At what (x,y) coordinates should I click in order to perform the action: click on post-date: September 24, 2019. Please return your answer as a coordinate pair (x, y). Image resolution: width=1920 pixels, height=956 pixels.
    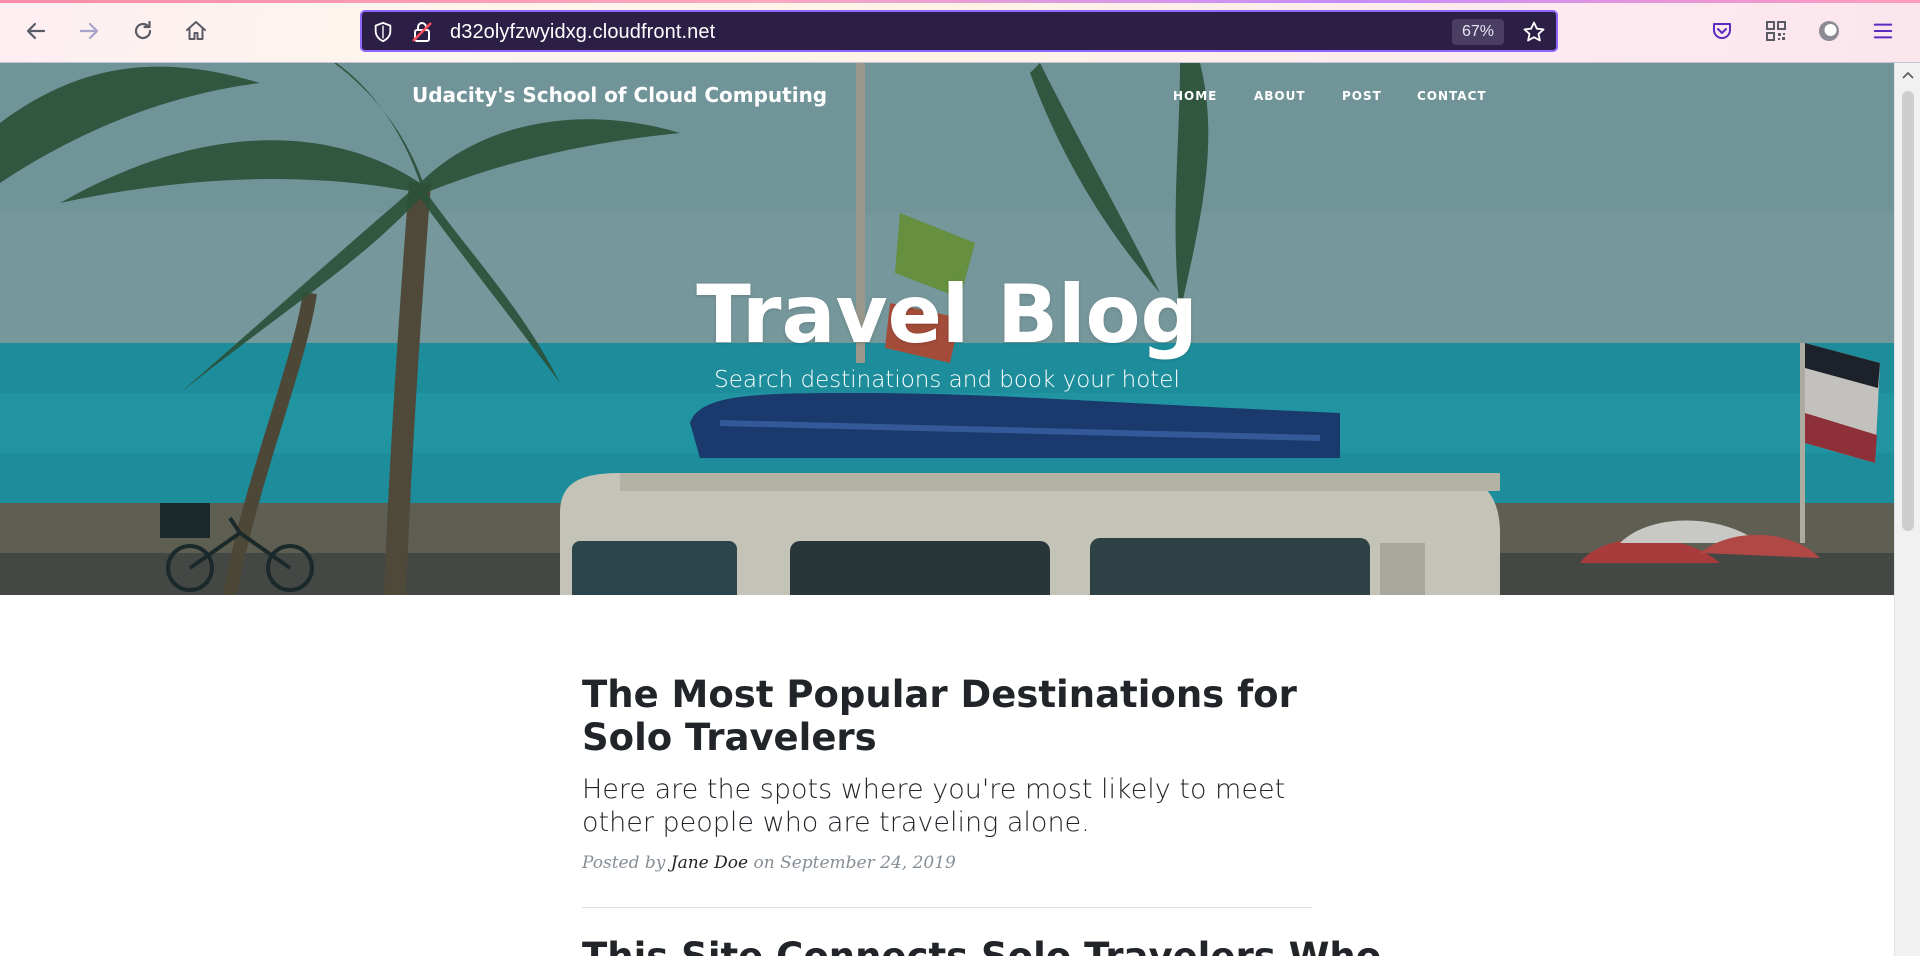
    Looking at the image, I should click on (868, 863).